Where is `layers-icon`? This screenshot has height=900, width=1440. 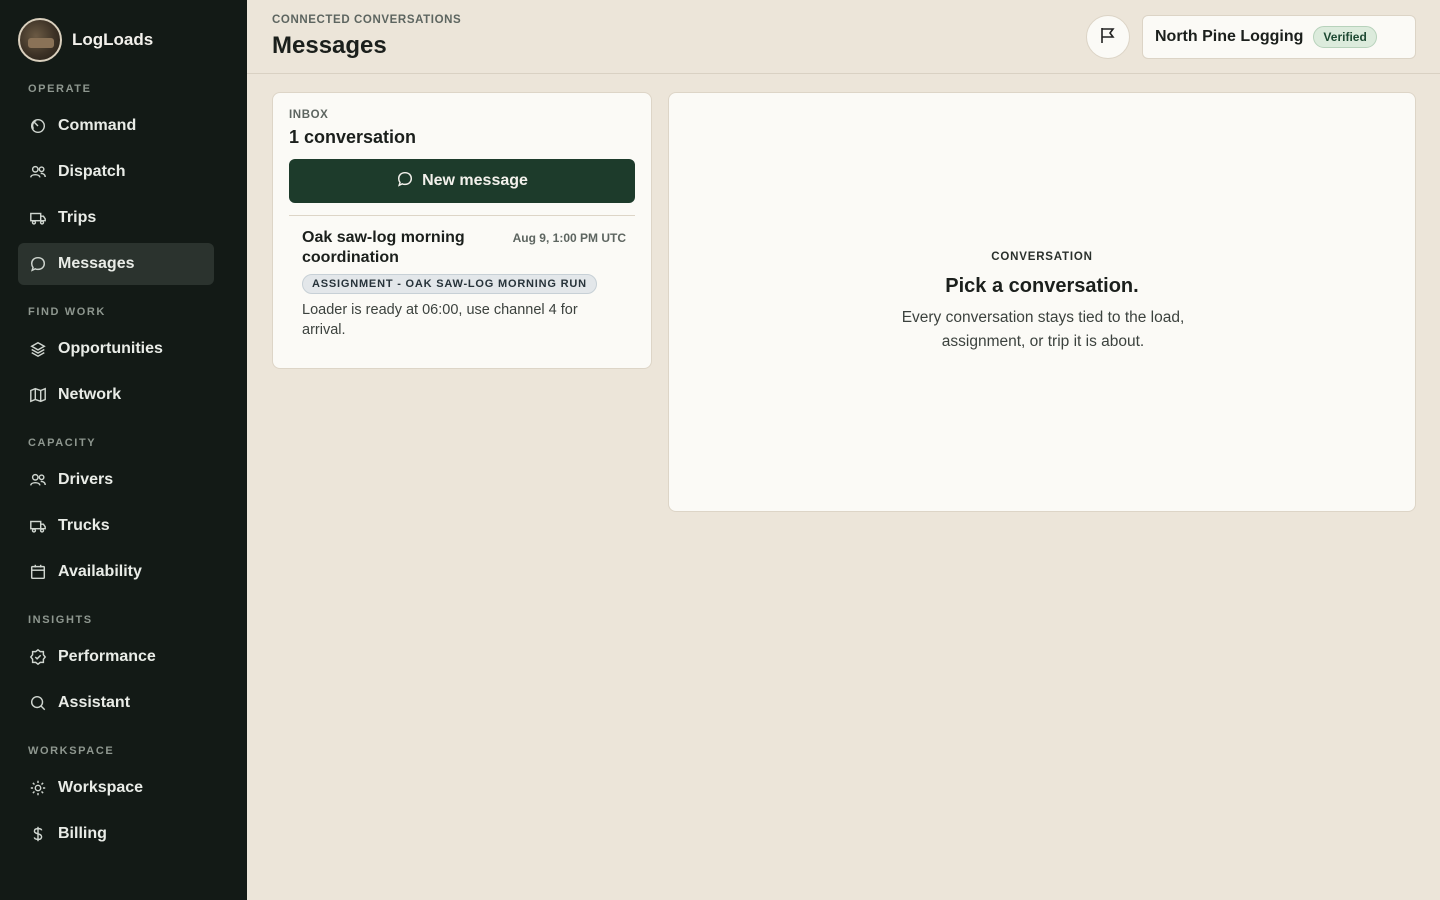 layers-icon is located at coordinates (38, 349).